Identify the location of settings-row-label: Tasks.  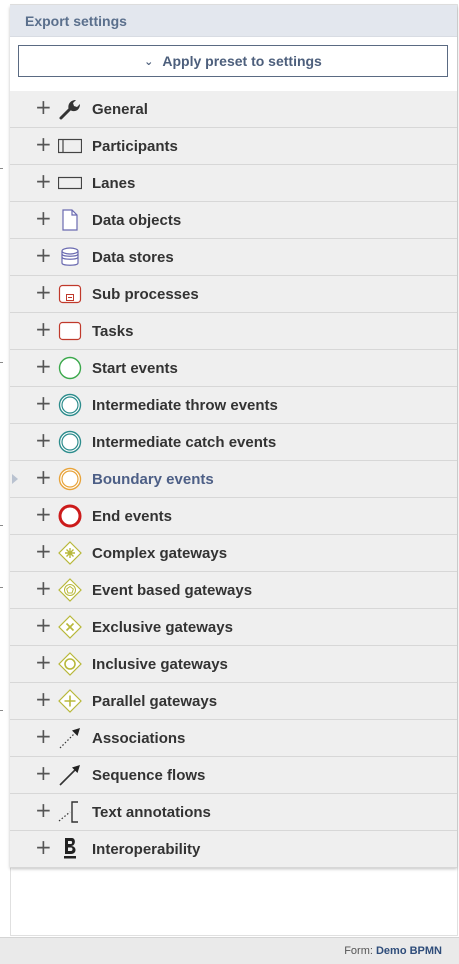
(113, 331).